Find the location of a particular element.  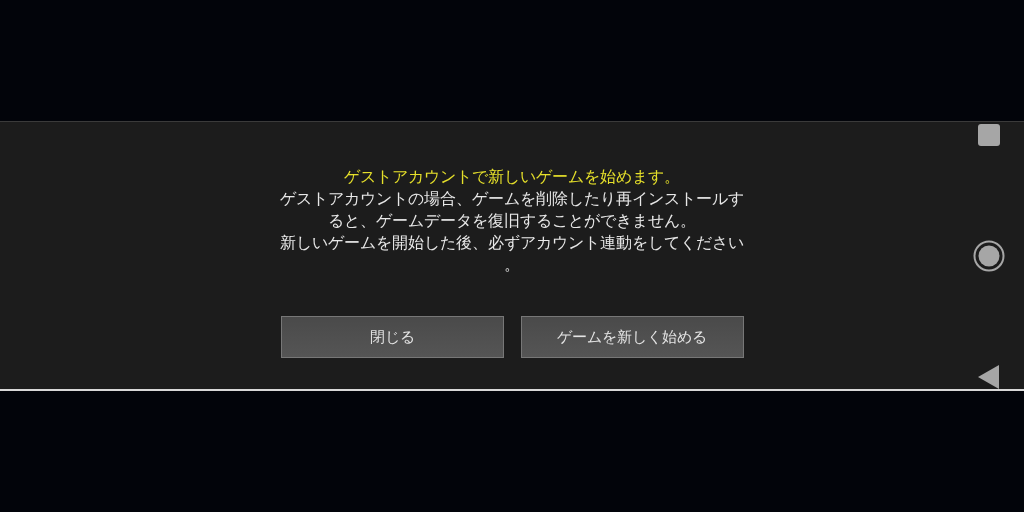

message-line: ると、ゲームデータを復旧することができません。 is located at coordinates (512, 221).